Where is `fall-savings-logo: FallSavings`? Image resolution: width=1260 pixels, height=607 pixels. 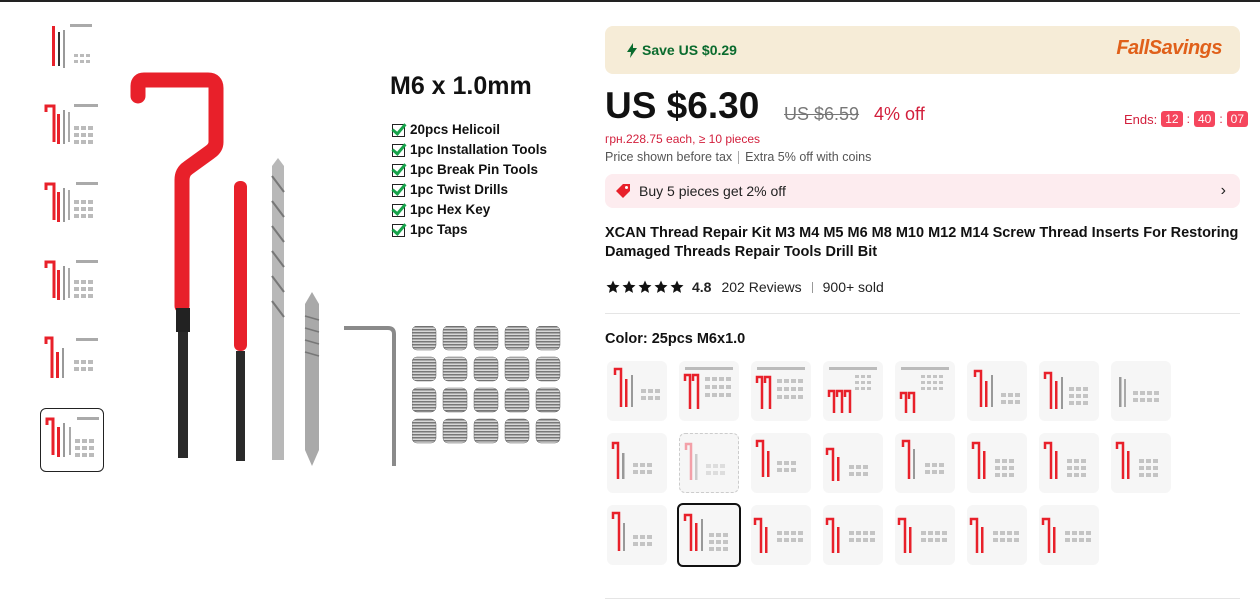
fall-savings-logo: FallSavings is located at coordinates (1169, 48).